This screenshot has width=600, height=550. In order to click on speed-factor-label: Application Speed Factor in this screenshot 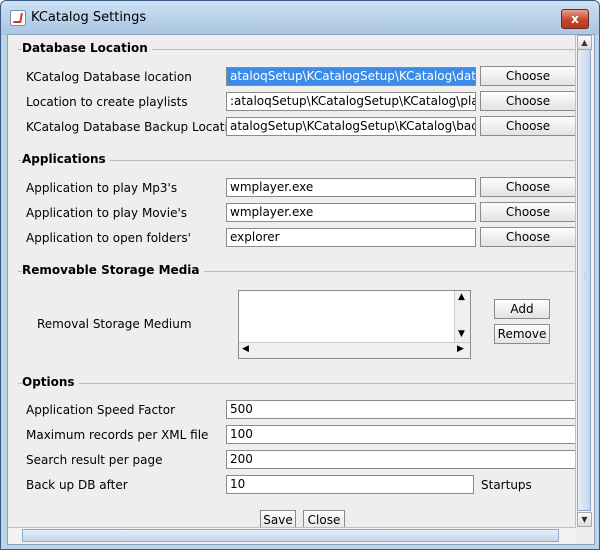, I will do `click(101, 410)`.